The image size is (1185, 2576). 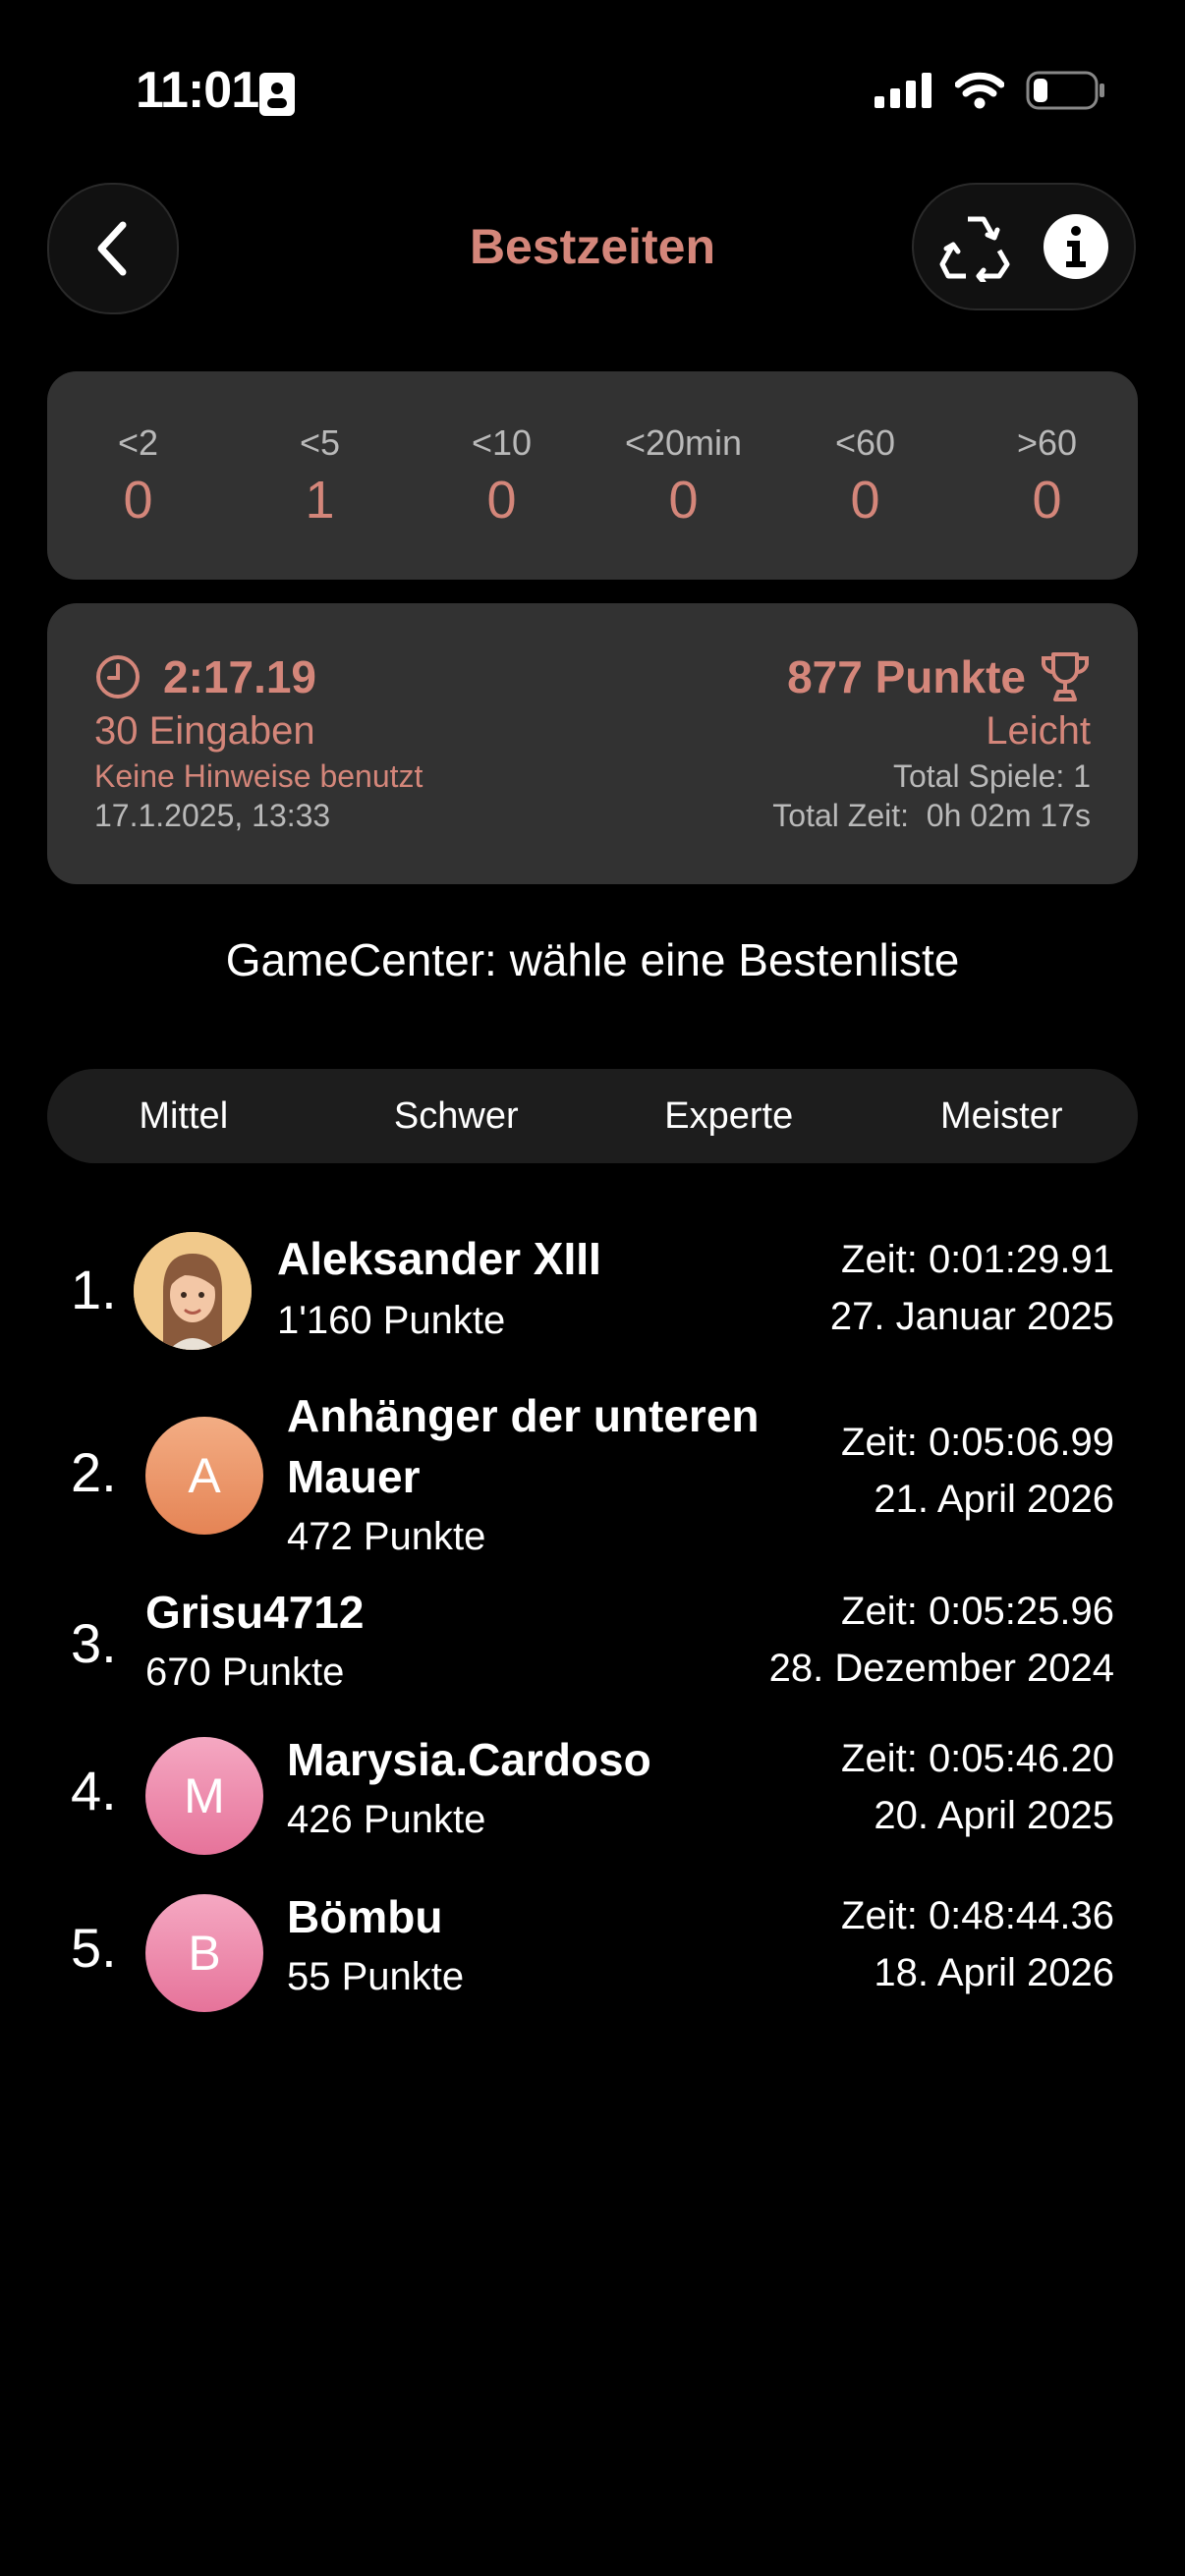 What do you see at coordinates (992, 776) in the screenshot?
I see `total-games: Total Spiele: 1` at bounding box center [992, 776].